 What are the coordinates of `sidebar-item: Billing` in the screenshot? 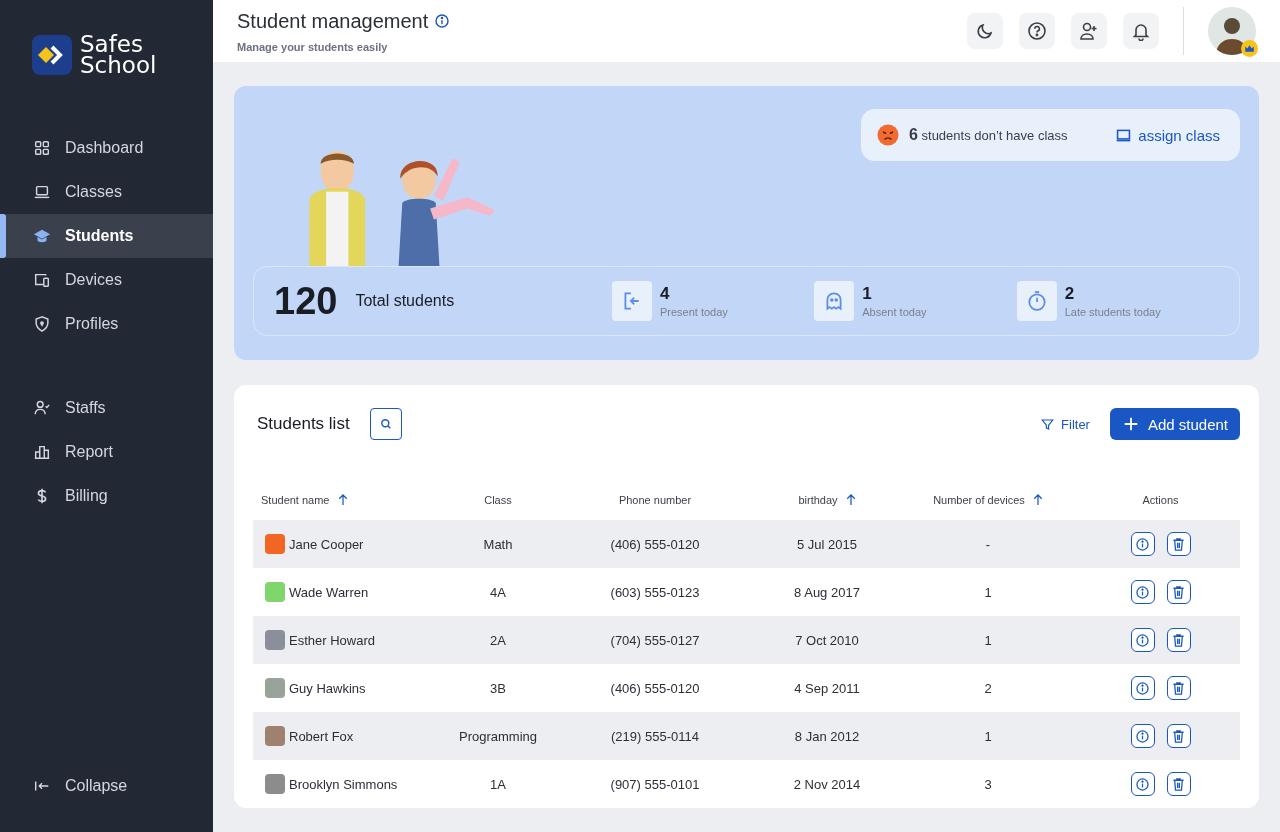 It's located at (106, 496).